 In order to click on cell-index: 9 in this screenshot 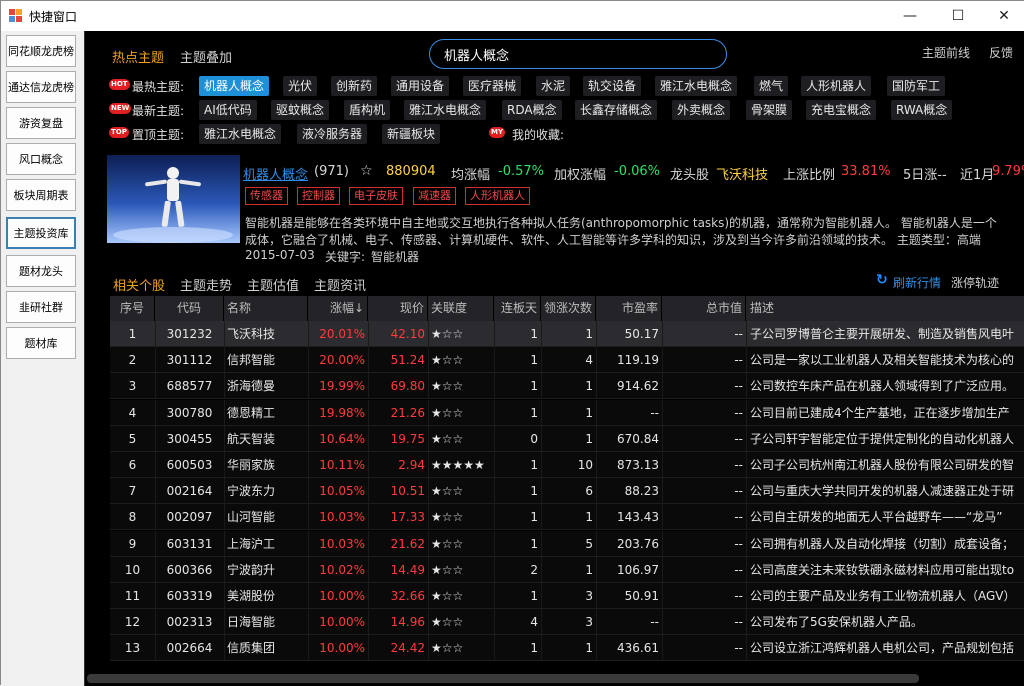, I will do `click(132, 543)`.